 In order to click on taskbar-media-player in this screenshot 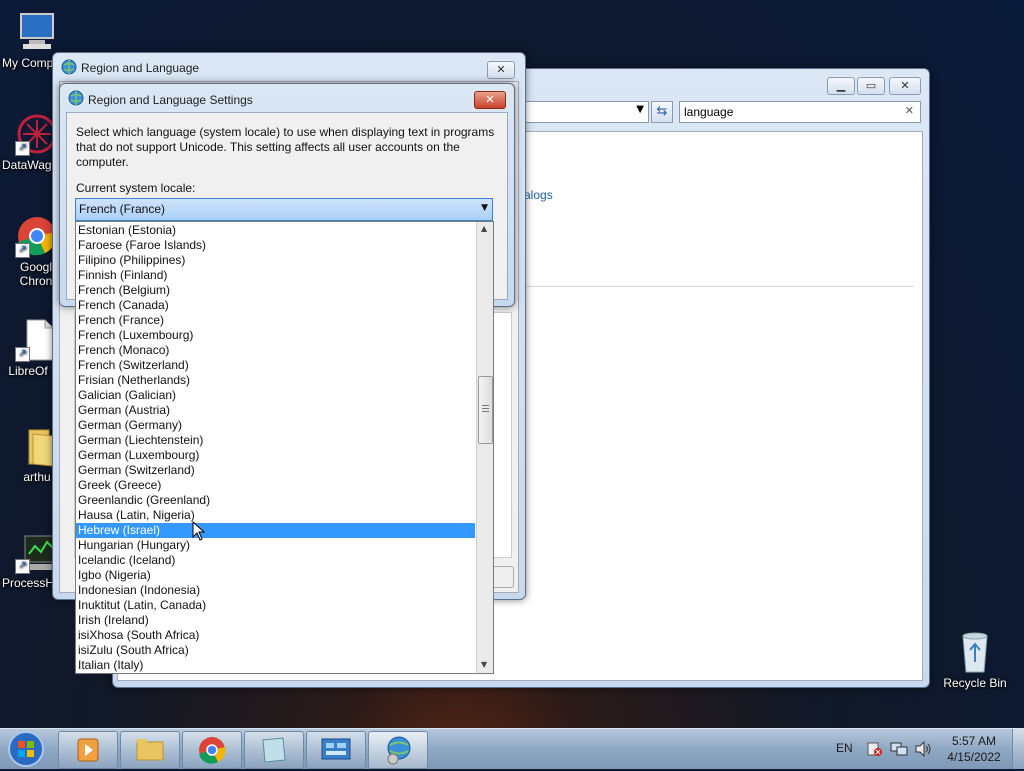, I will do `click(88, 750)`.